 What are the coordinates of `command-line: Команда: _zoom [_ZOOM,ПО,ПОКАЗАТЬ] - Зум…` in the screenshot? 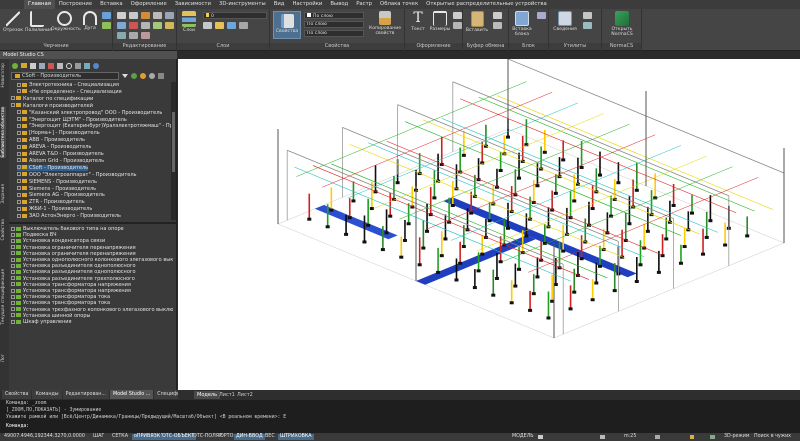 It's located at (400, 416).